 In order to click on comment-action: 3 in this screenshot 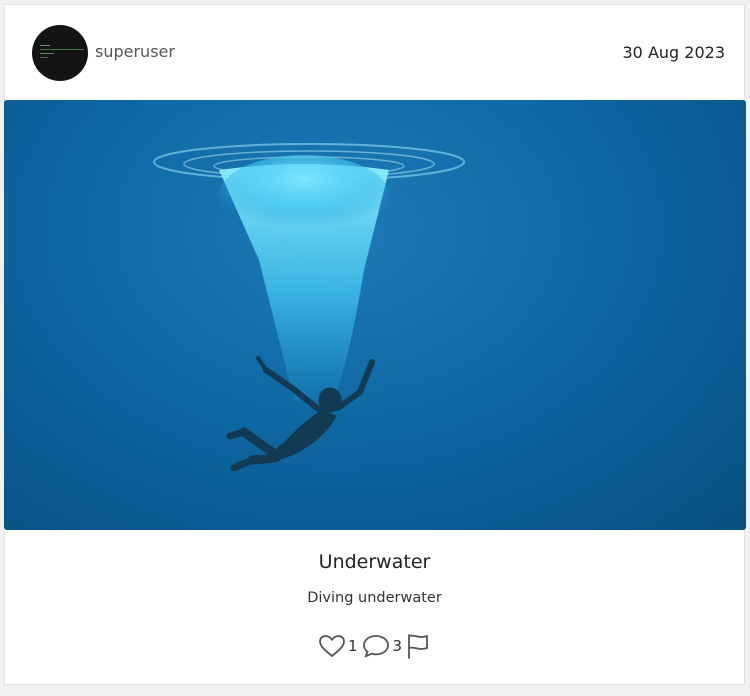, I will do `click(383, 646)`.